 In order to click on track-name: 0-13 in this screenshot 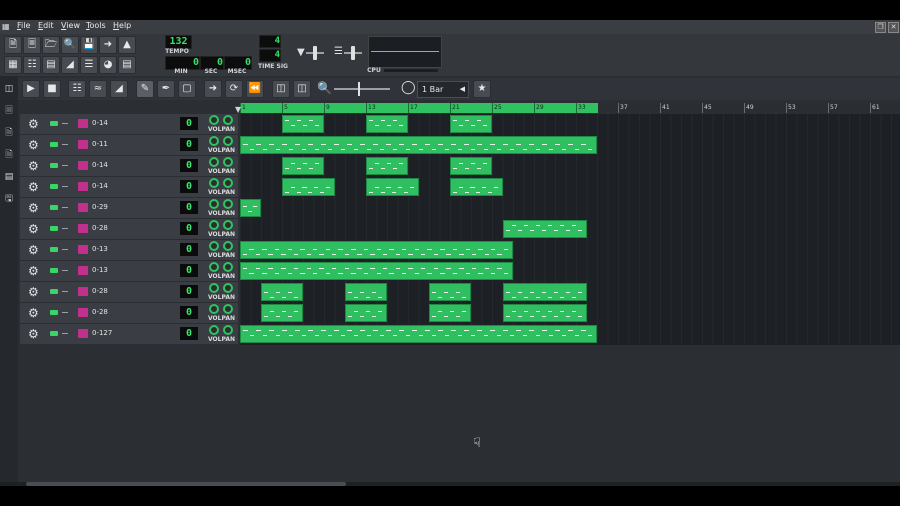, I will do `click(100, 249)`.